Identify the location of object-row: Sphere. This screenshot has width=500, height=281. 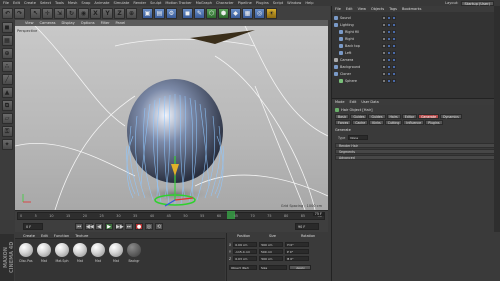
(414, 81).